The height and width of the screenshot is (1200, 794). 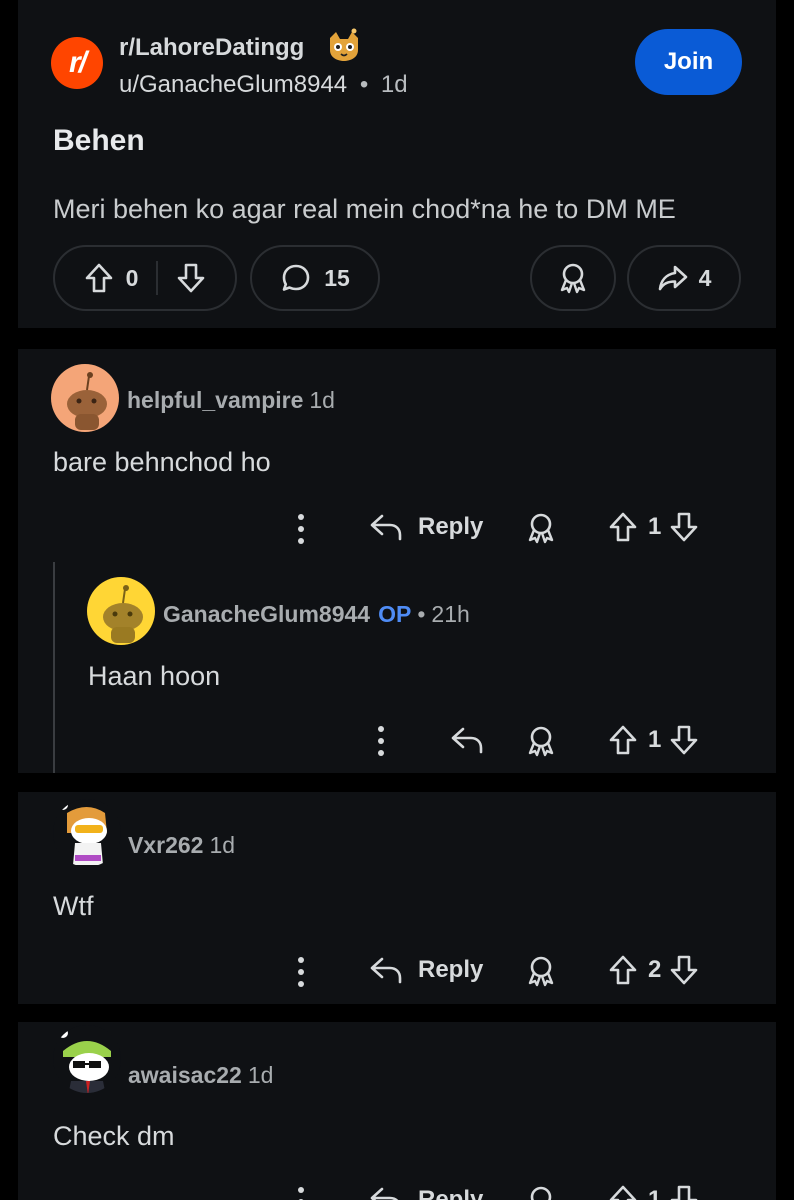 I want to click on share-icon, so click(x=672, y=278).